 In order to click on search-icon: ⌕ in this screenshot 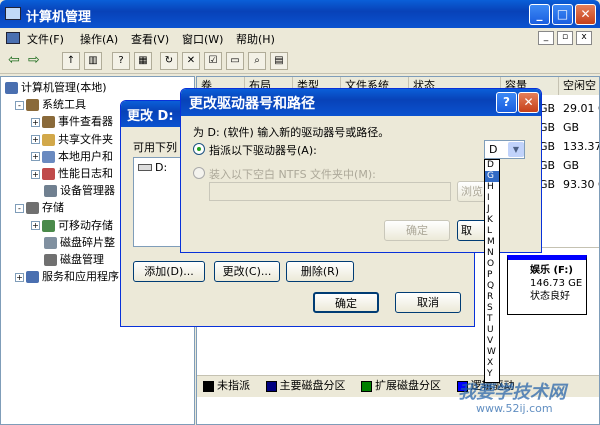, I will do `click(257, 61)`.